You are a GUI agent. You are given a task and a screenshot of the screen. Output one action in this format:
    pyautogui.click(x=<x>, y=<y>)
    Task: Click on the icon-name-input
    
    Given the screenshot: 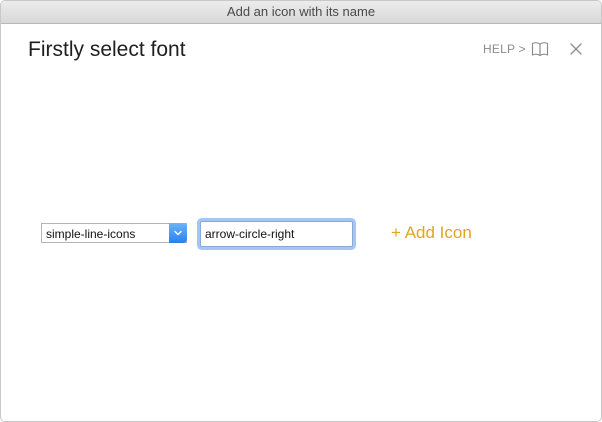 What is the action you would take?
    pyautogui.click(x=276, y=234)
    